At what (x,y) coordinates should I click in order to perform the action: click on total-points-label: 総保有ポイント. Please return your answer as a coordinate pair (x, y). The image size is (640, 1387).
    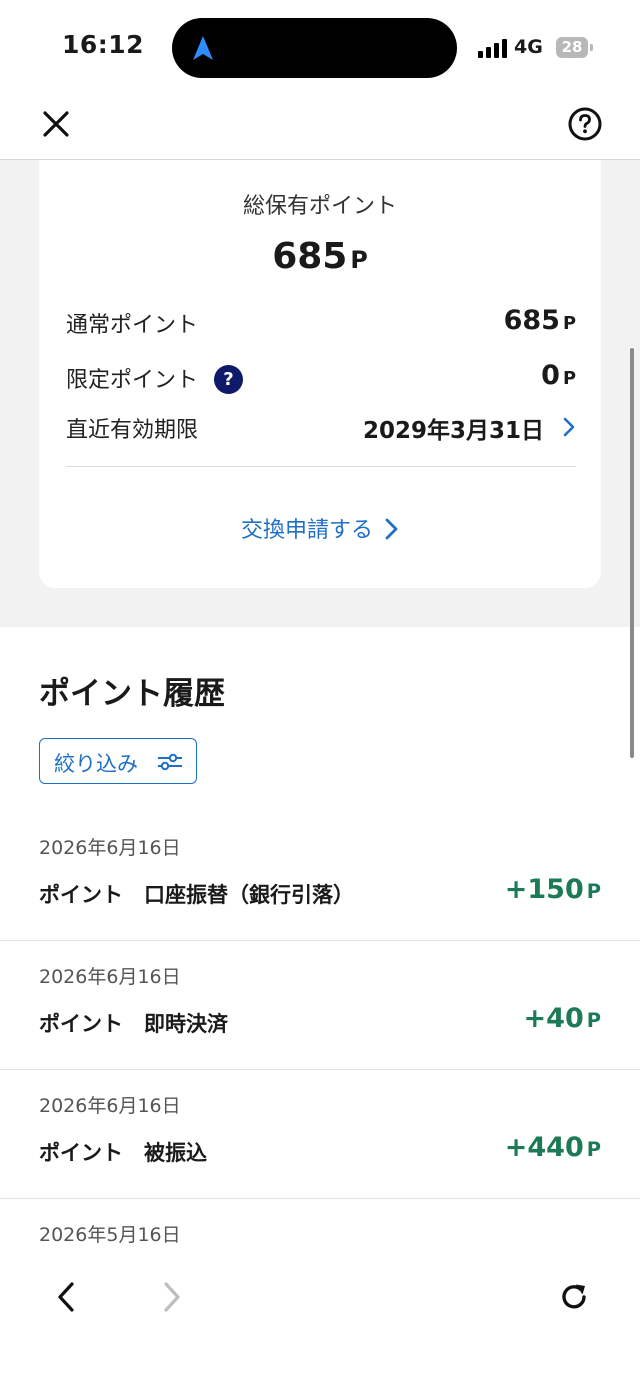
    Looking at the image, I should click on (319, 206).